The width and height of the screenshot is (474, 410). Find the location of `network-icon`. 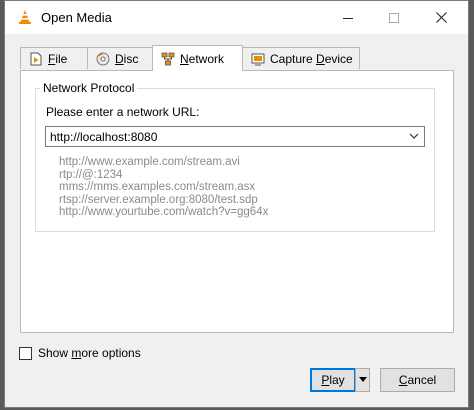

network-icon is located at coordinates (168, 59).